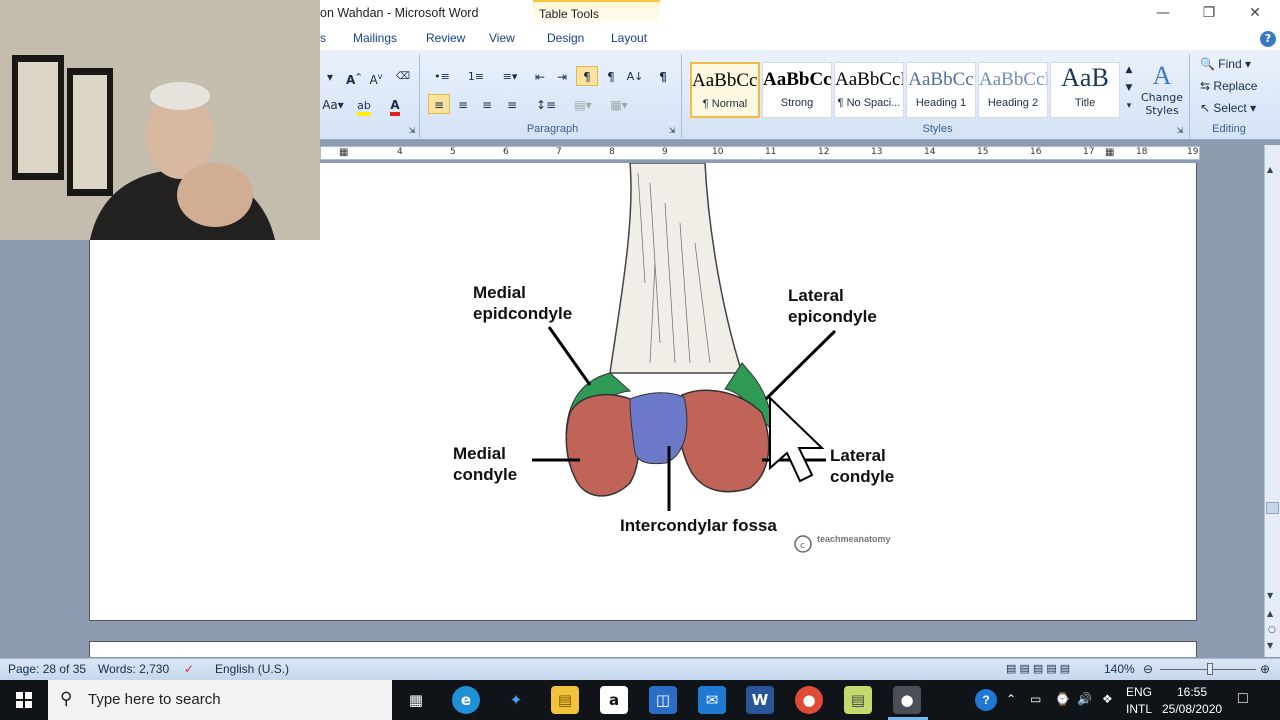 The height and width of the screenshot is (720, 1280). I want to click on style-strong: AaBbCc Strong, so click(797, 90).